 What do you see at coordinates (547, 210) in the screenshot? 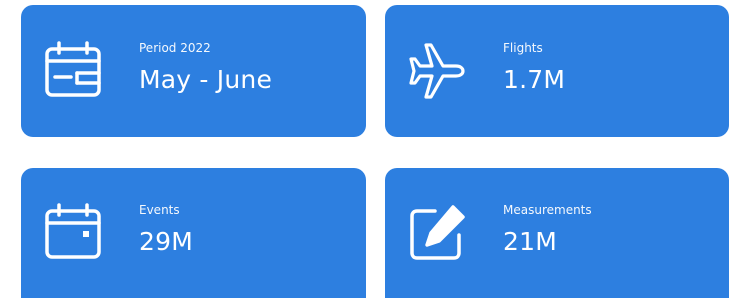
I see `card-label: Measurements` at bounding box center [547, 210].